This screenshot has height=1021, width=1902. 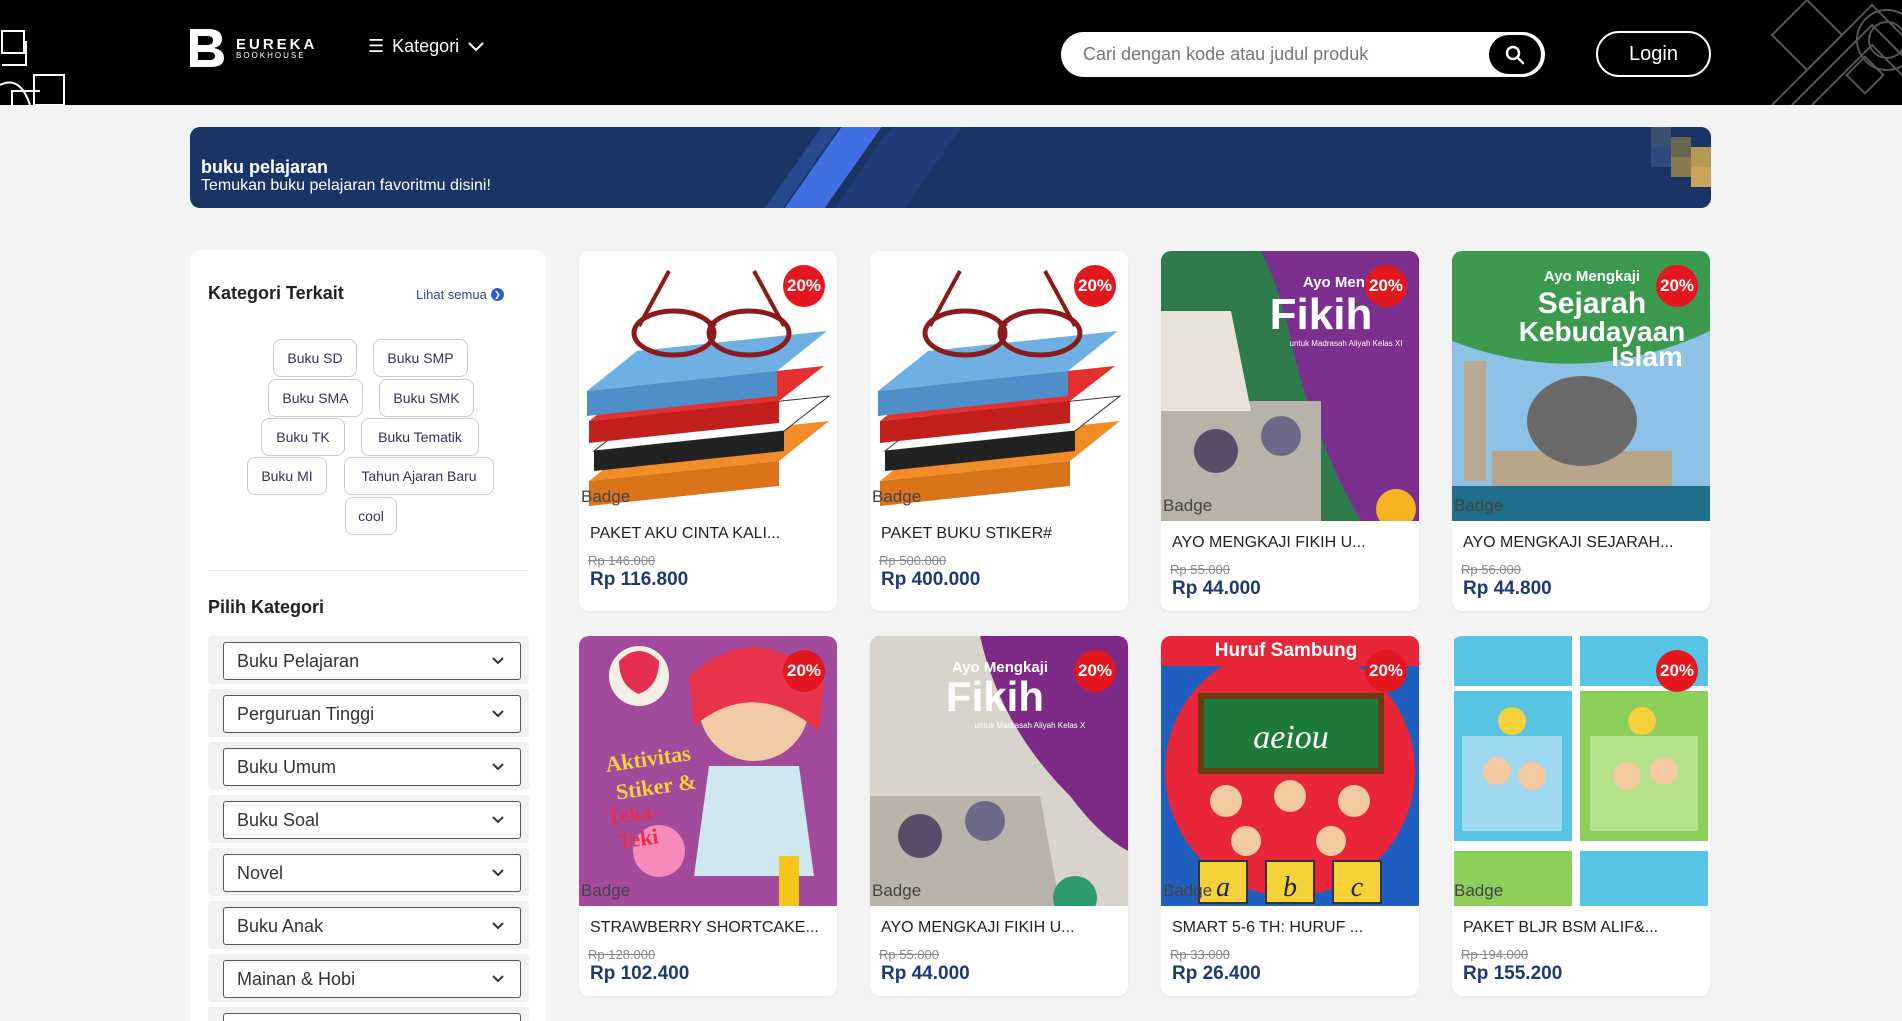 I want to click on product-price: Rp 26.400, so click(x=1216, y=973).